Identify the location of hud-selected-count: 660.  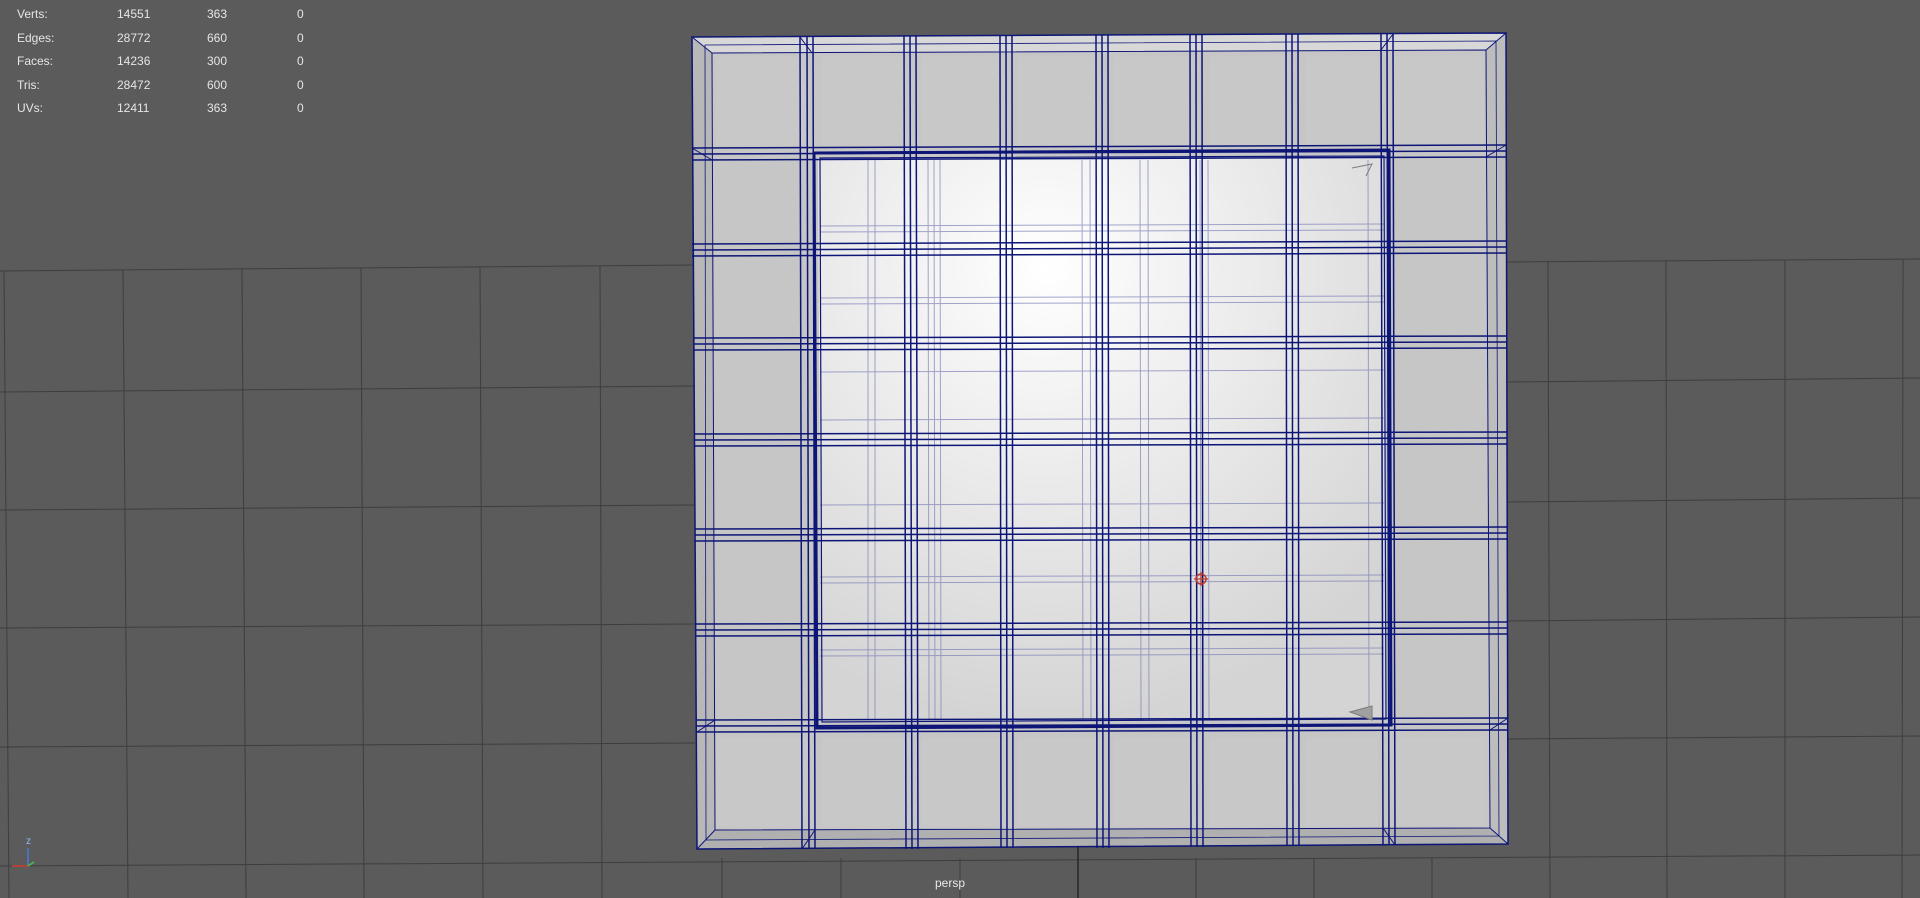
(217, 37).